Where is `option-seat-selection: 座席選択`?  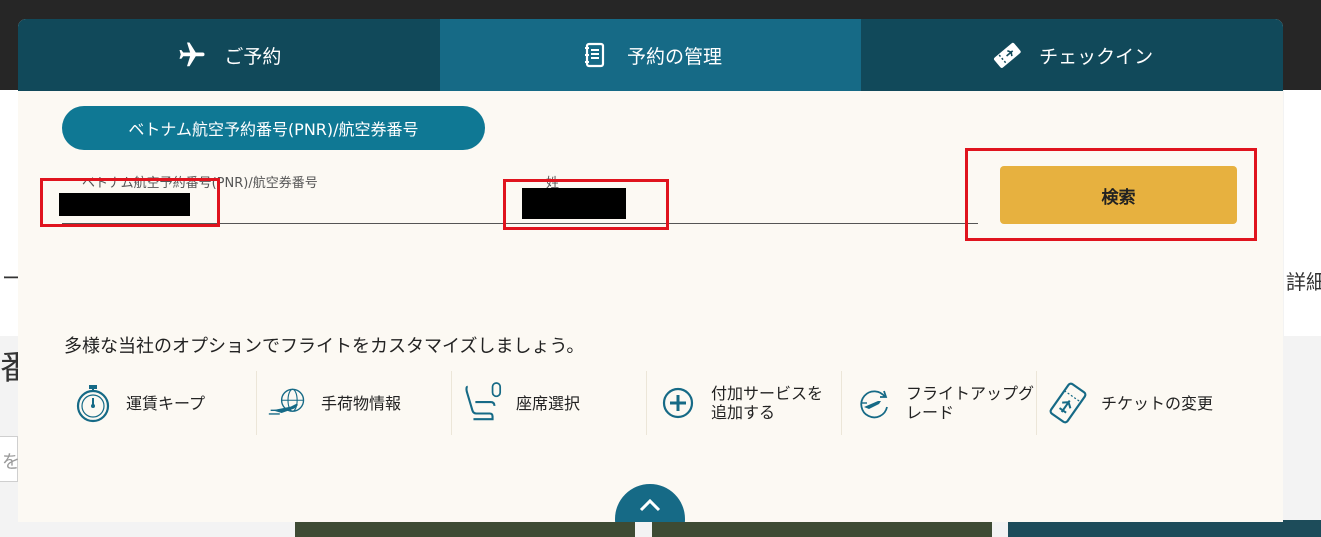 option-seat-selection: 座席選択 is located at coordinates (549, 403).